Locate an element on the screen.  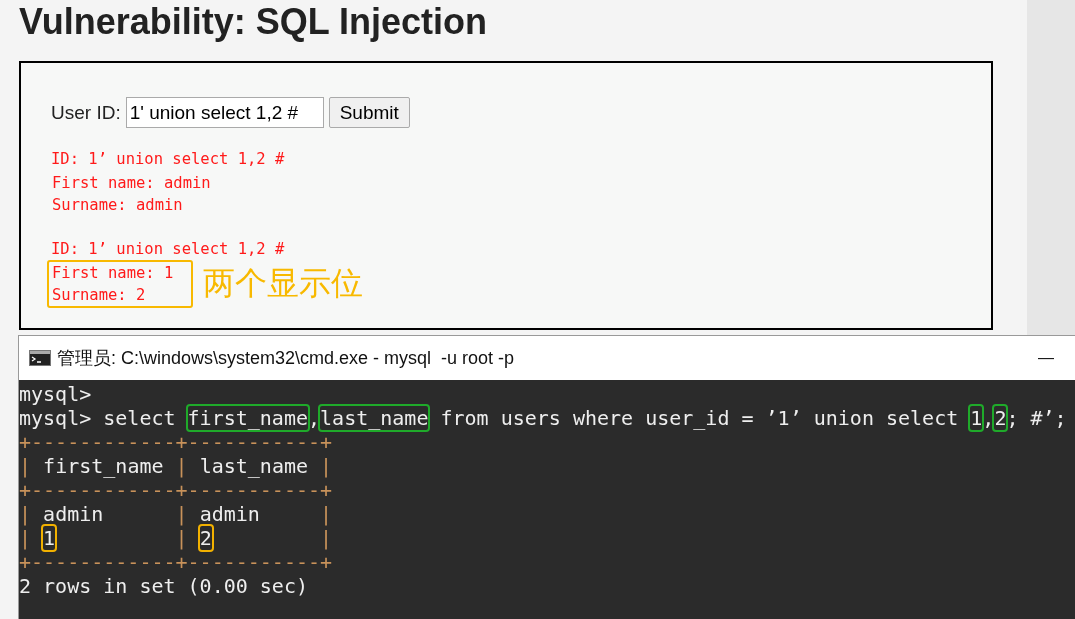
result-line: First name: 1 is located at coordinates (113, 273).